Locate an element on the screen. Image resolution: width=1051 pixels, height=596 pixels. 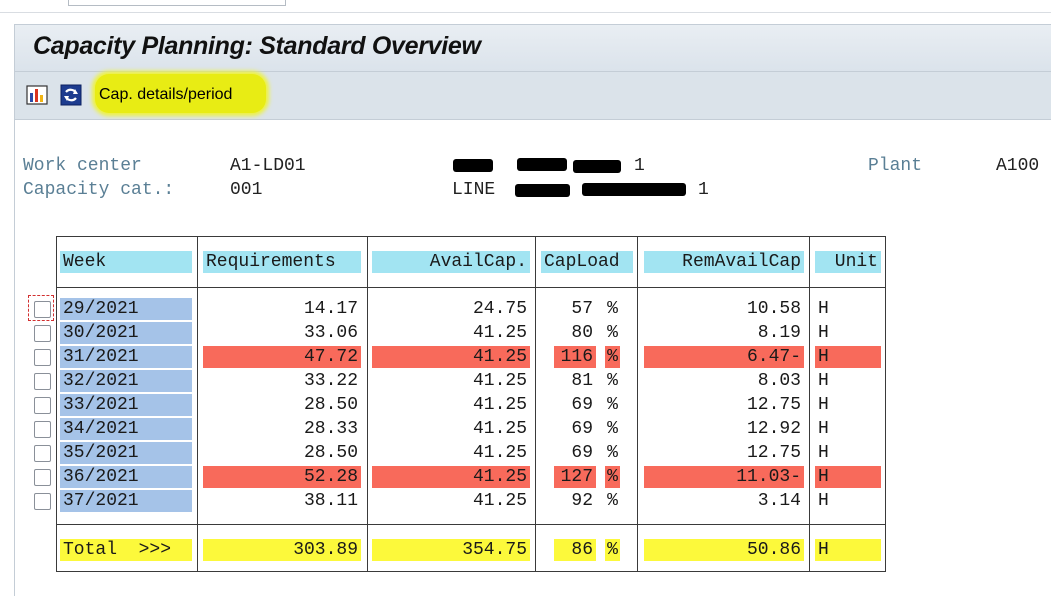
column-header-week: Week is located at coordinates (126, 262).